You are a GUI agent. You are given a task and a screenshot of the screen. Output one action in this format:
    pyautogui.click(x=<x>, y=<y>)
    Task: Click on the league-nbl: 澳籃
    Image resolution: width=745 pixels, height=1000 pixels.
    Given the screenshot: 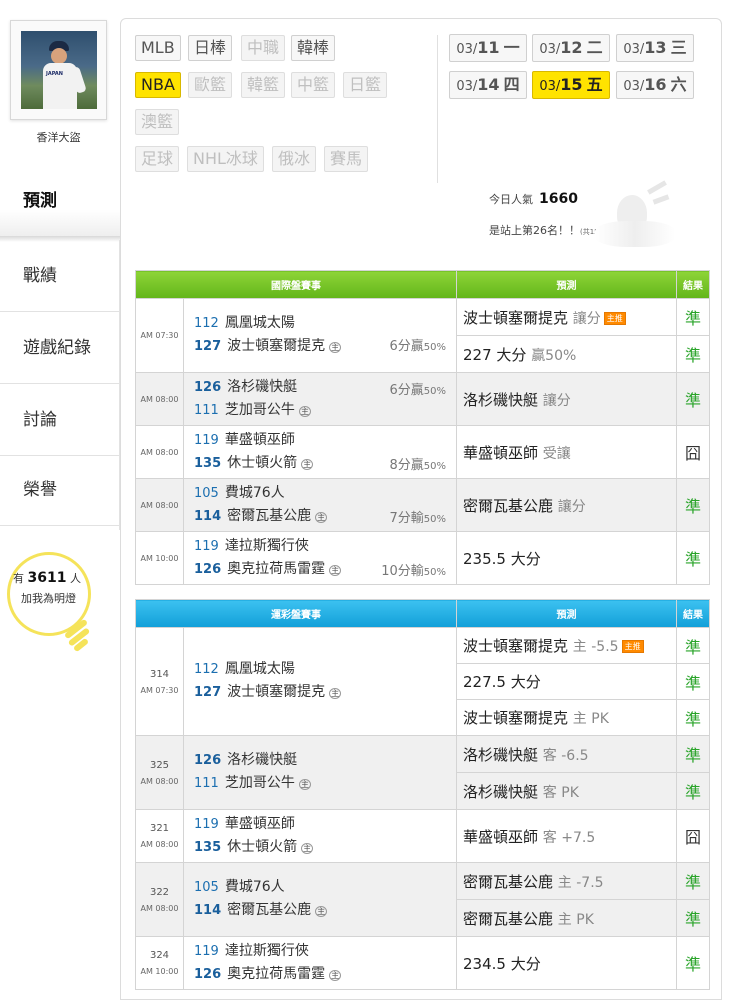 What is the action you would take?
    pyautogui.click(x=157, y=122)
    